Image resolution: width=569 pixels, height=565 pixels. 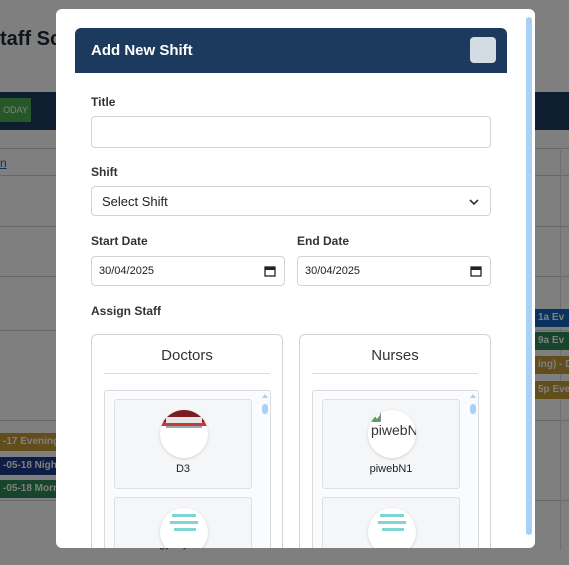 I want to click on end-date-input: 30/04/2025, so click(x=394, y=271).